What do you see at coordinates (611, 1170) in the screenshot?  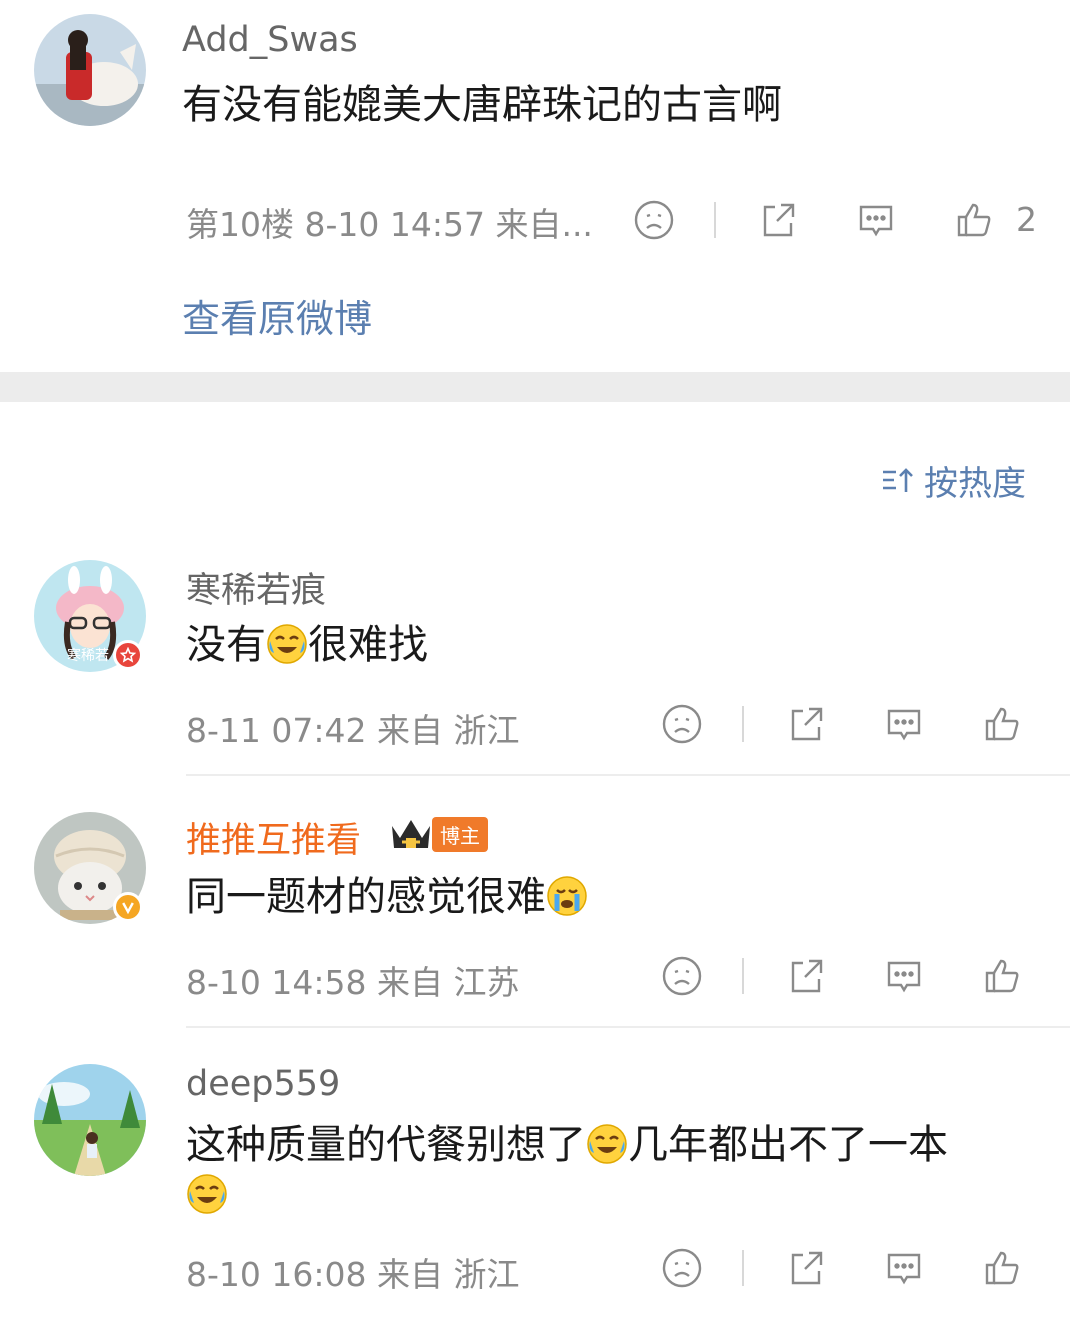 I see `comment-text: 这种质量的代餐别想了 几年都出不了一本` at bounding box center [611, 1170].